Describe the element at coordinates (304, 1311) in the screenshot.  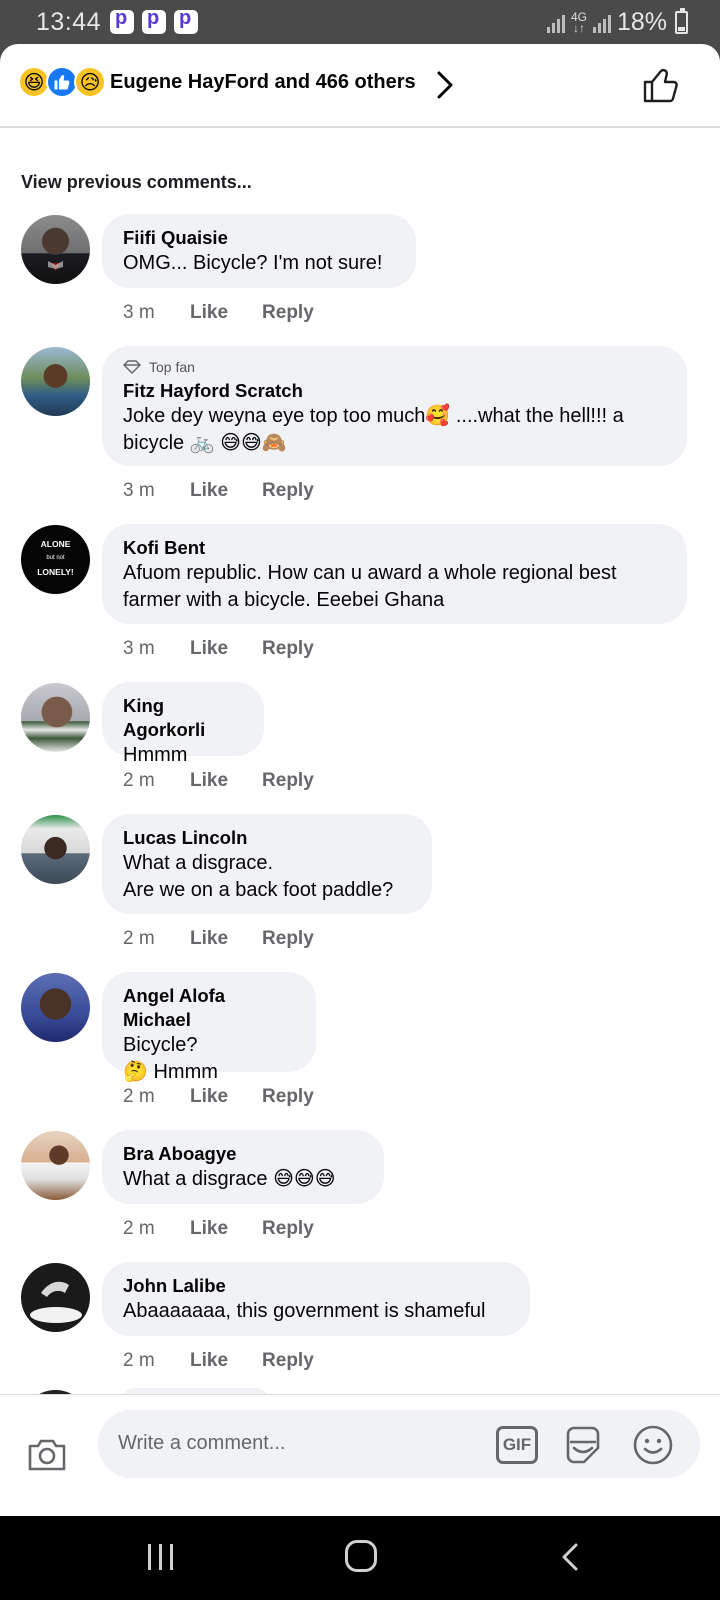
I see `comment-text: Abaaaaaaa, this government is shameful` at that location.